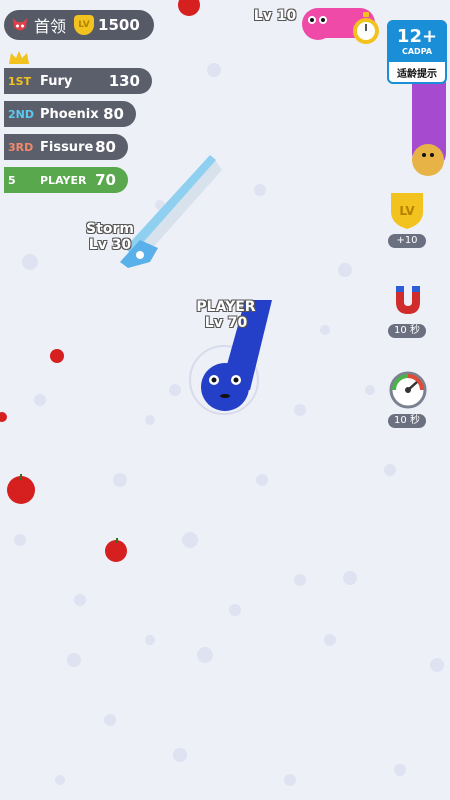 The image size is (450, 800). I want to click on player-snake-name: PLAYER, so click(226, 307).